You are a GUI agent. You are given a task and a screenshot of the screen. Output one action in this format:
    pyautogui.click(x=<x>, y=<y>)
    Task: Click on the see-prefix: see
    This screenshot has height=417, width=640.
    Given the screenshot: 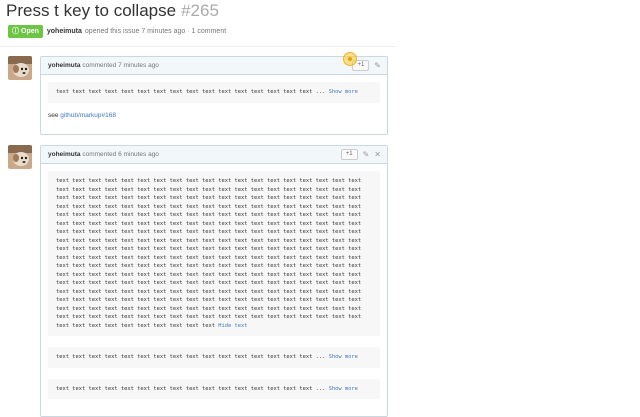 What is the action you would take?
    pyautogui.click(x=54, y=115)
    